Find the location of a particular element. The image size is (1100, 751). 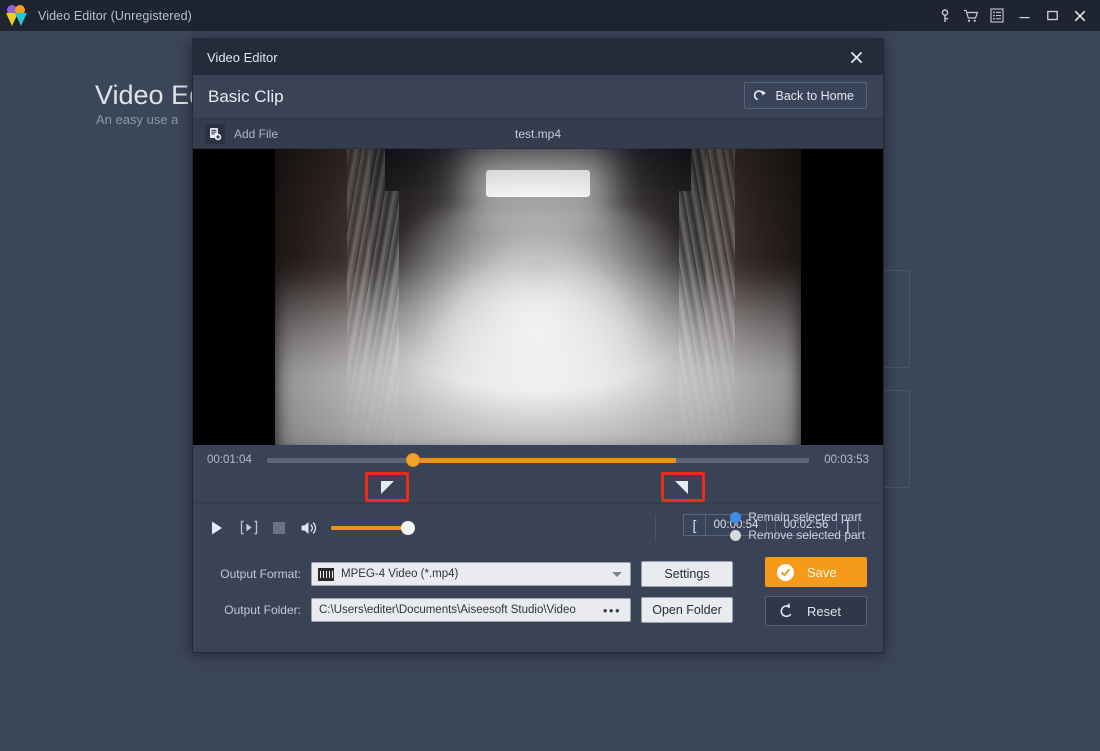

trim-start-marker-icon is located at coordinates (387, 487).